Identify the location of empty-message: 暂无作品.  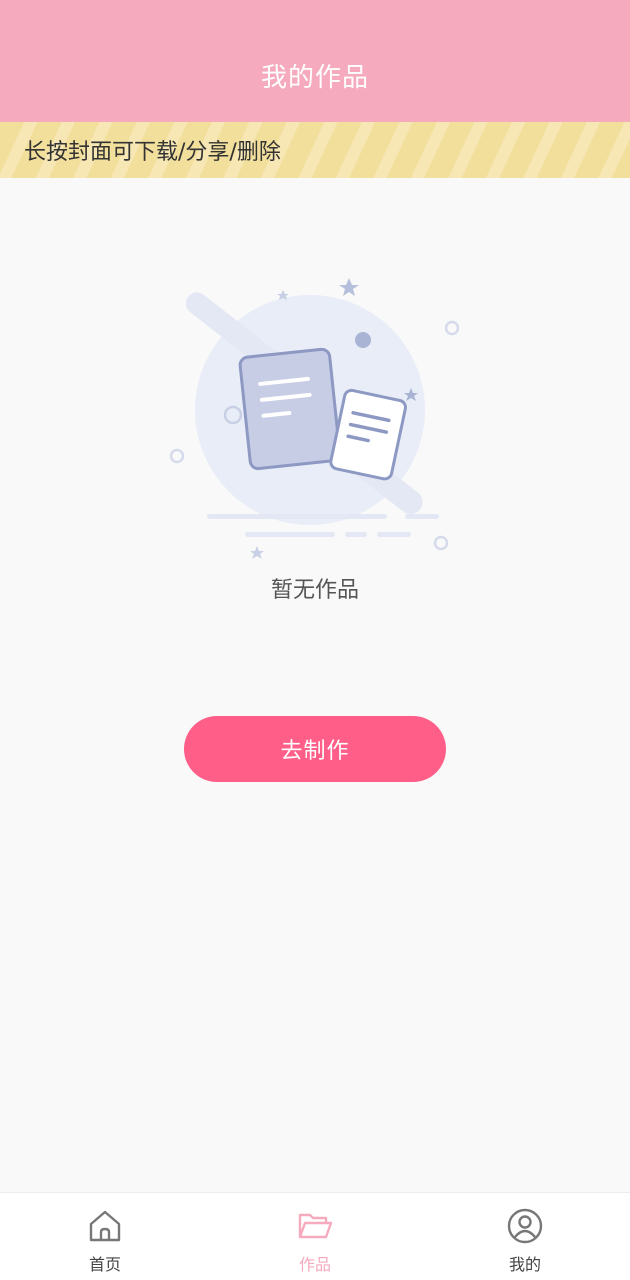
(314, 590).